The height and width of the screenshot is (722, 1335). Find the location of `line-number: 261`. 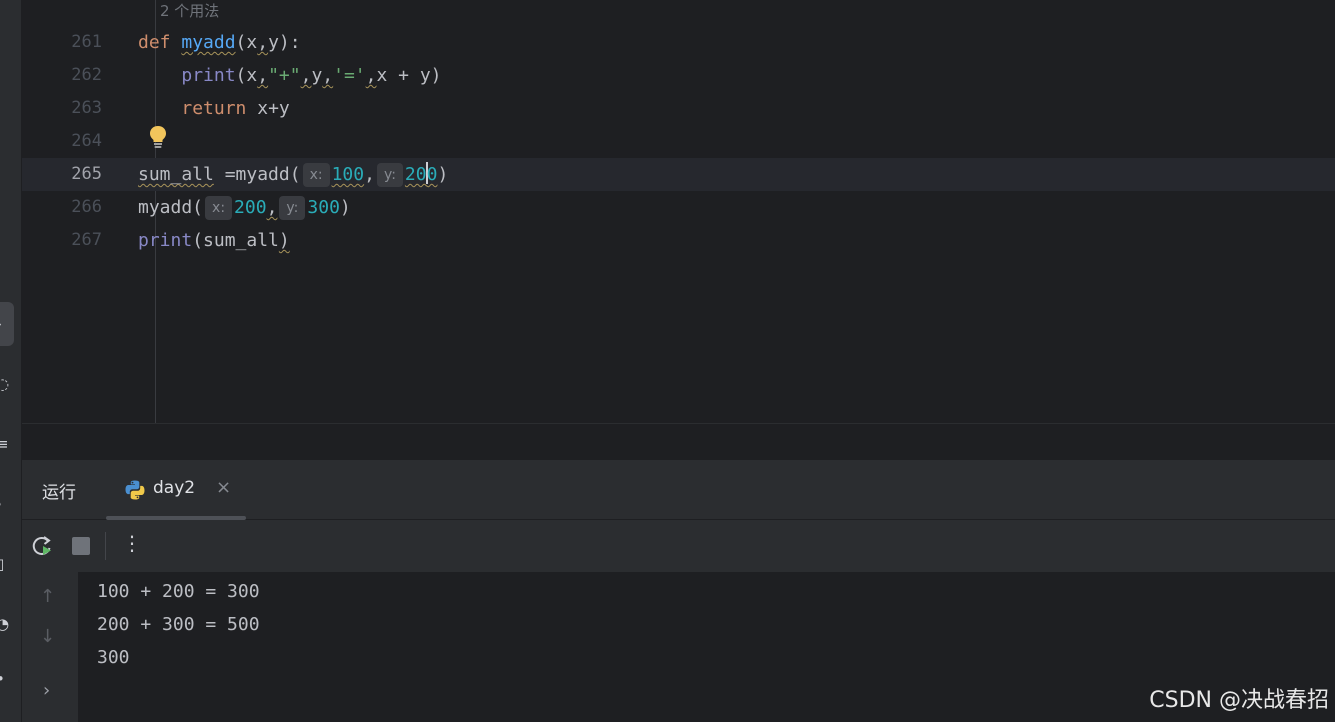

line-number: 261 is located at coordinates (86, 42).